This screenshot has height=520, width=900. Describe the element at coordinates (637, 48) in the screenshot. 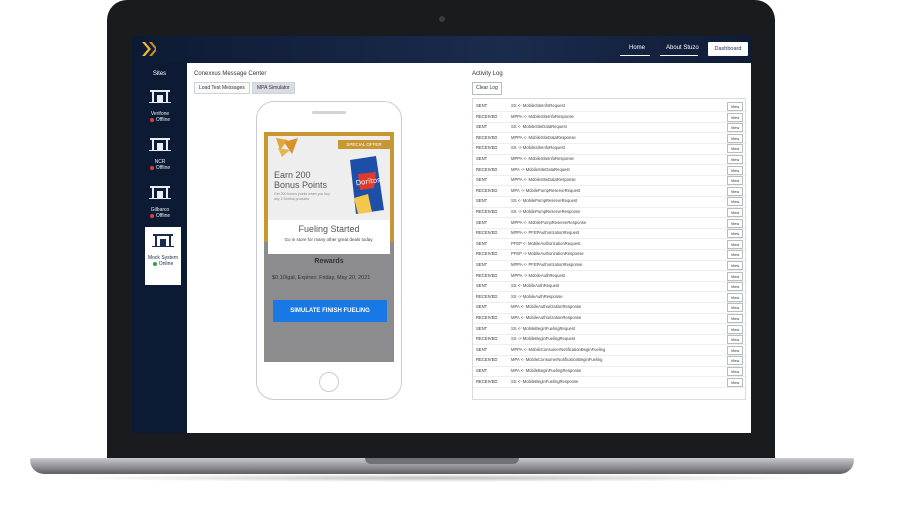

I see `nav-home-link: Home` at that location.